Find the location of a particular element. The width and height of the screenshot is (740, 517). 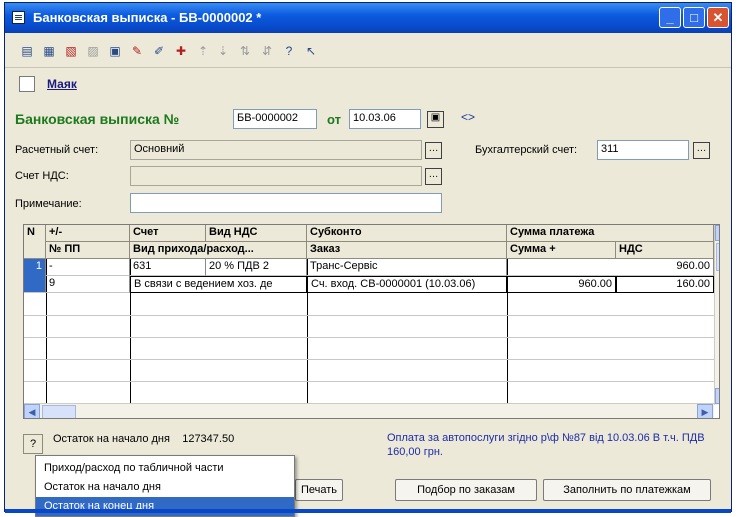

scroll-up-button: ▲ is located at coordinates (717, 233).